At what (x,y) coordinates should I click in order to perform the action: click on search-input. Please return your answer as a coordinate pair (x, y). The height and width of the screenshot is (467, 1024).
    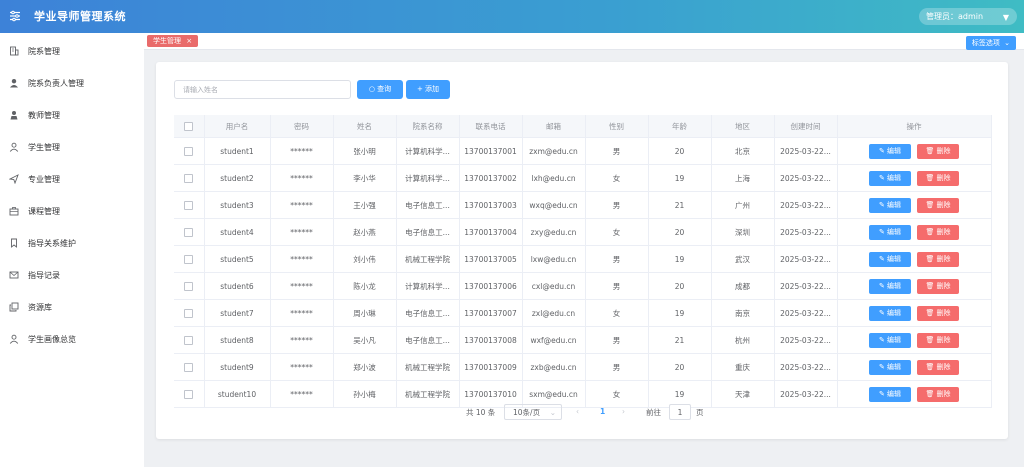
    Looking at the image, I should click on (262, 89).